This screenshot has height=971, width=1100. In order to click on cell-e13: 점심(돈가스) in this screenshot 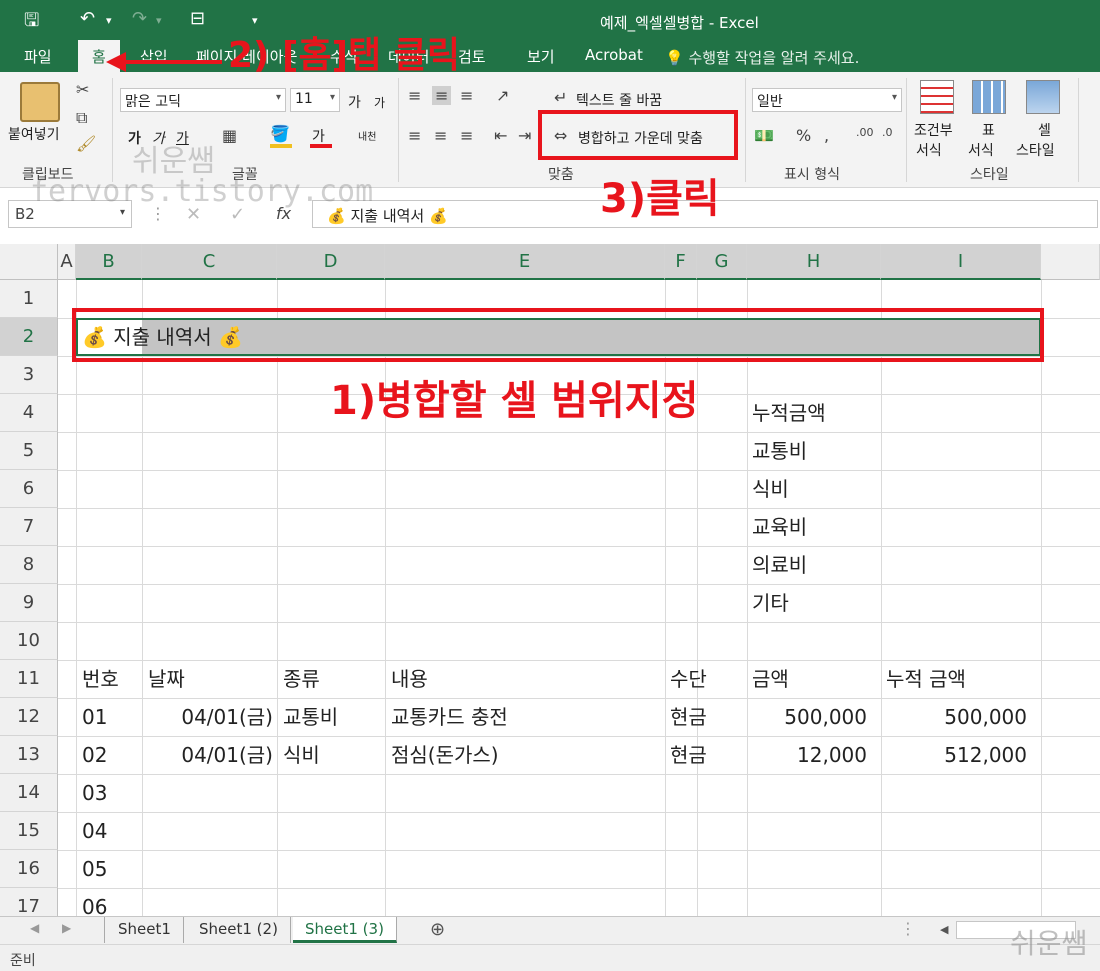, I will do `click(445, 755)`.